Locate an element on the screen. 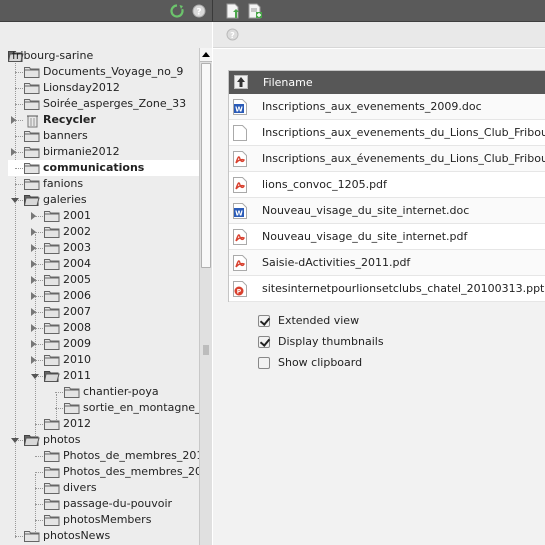 The height and width of the screenshot is (545, 545). tree-node-2005: 2005 is located at coordinates (99, 280).